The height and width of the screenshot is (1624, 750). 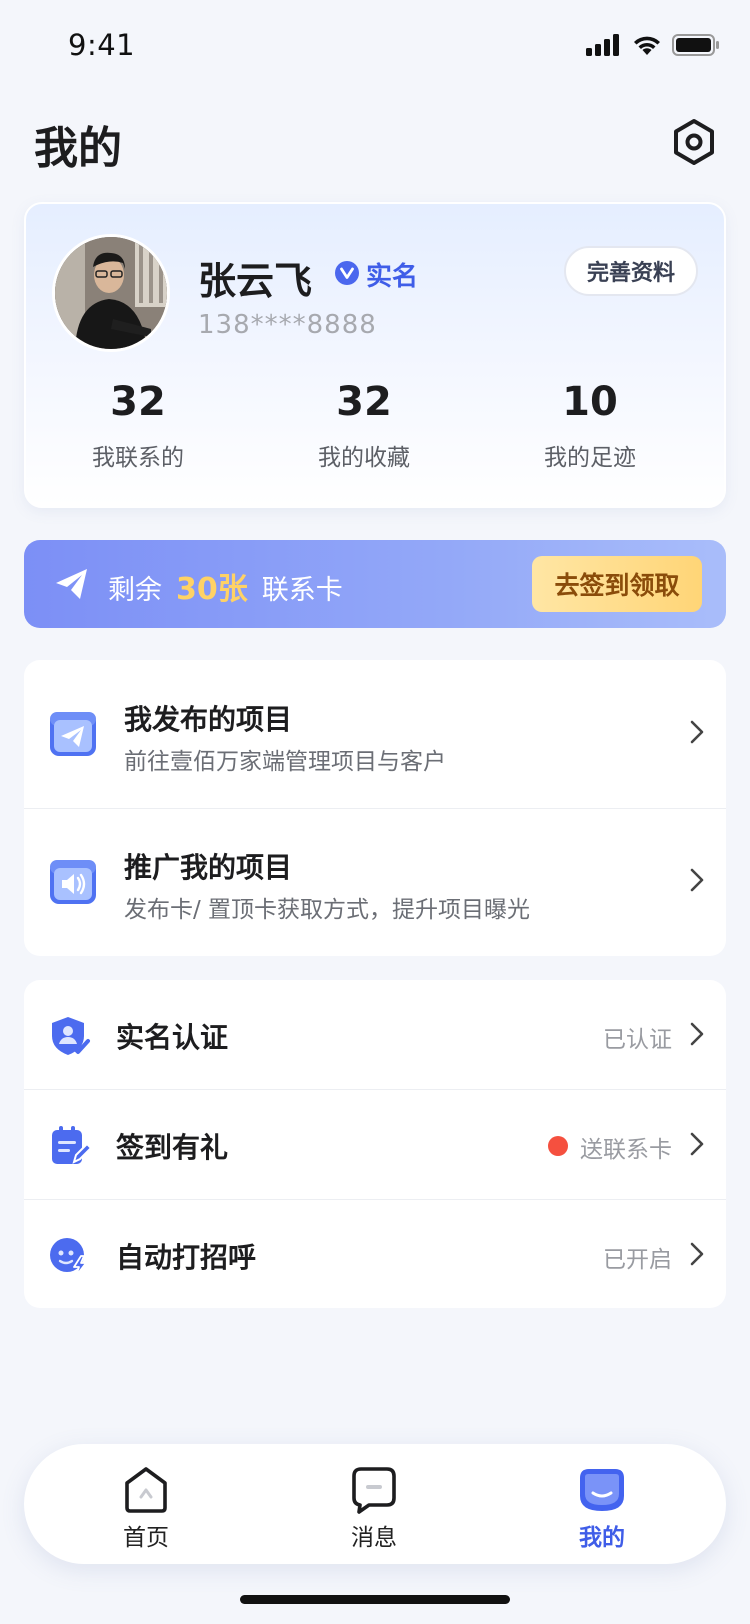 I want to click on contact-card-suffix: 联系卡, so click(x=302, y=590).